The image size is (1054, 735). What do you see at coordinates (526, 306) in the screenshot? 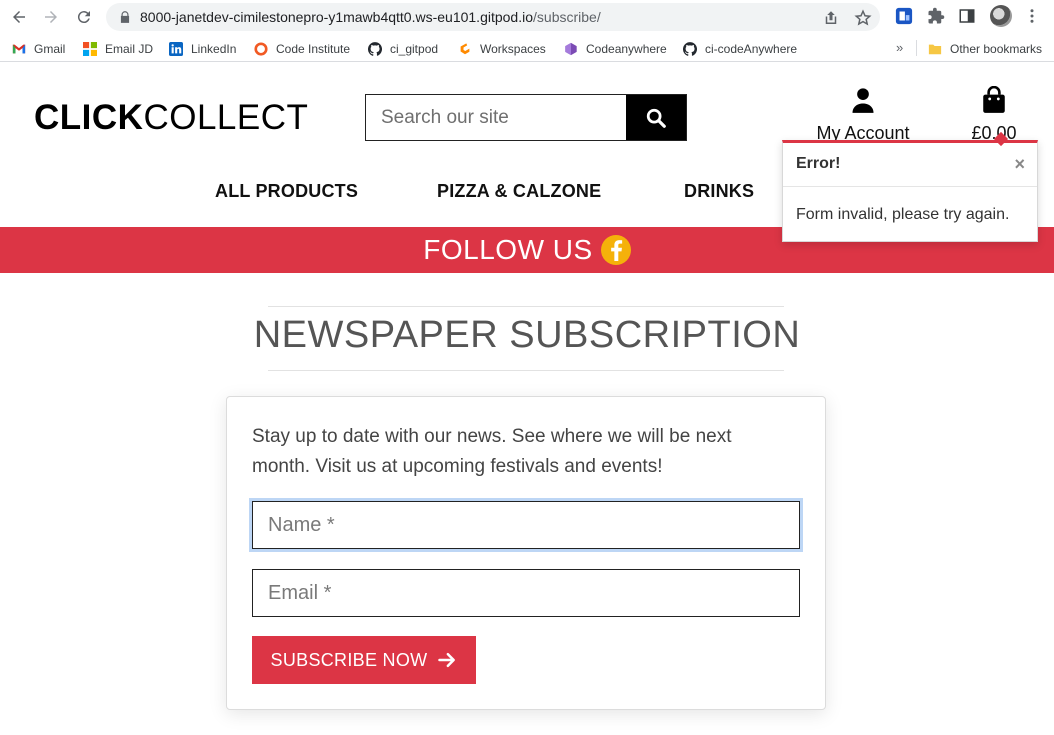
I see `title-divider-top` at bounding box center [526, 306].